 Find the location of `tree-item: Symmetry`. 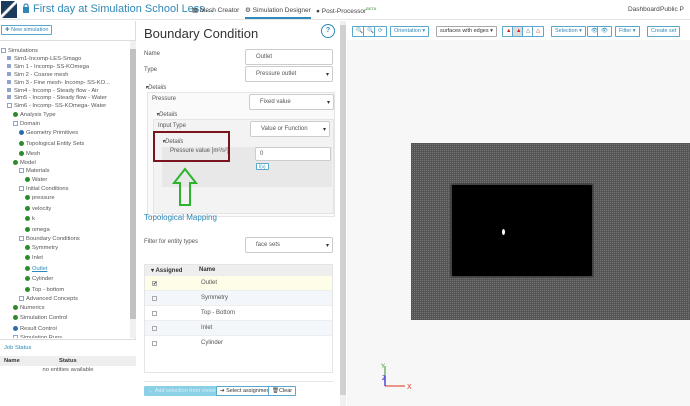

tree-item: Symmetry is located at coordinates (41, 248).